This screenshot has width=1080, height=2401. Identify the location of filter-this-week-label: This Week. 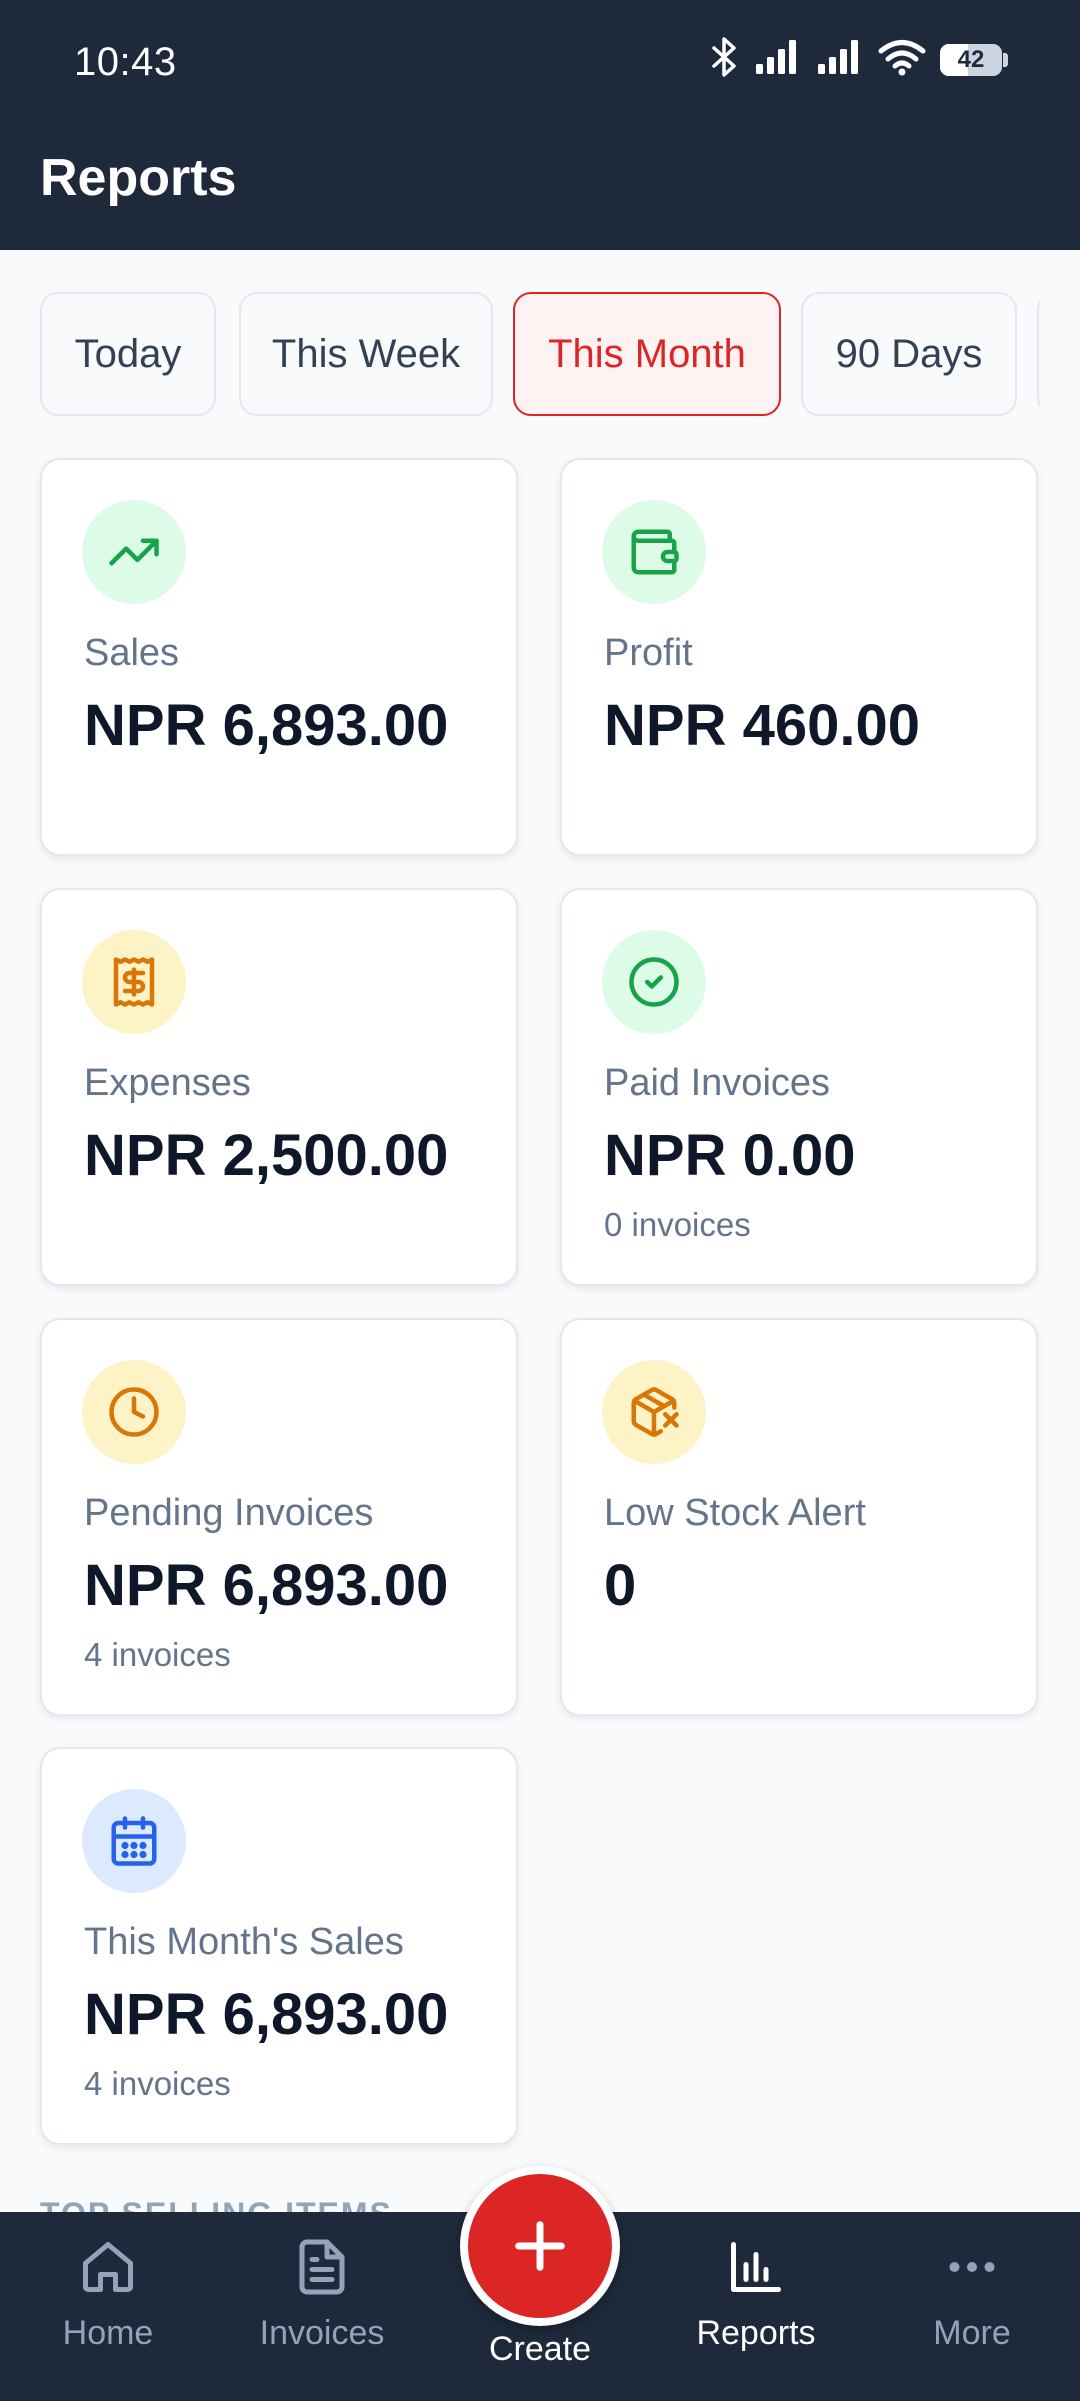
(366, 353).